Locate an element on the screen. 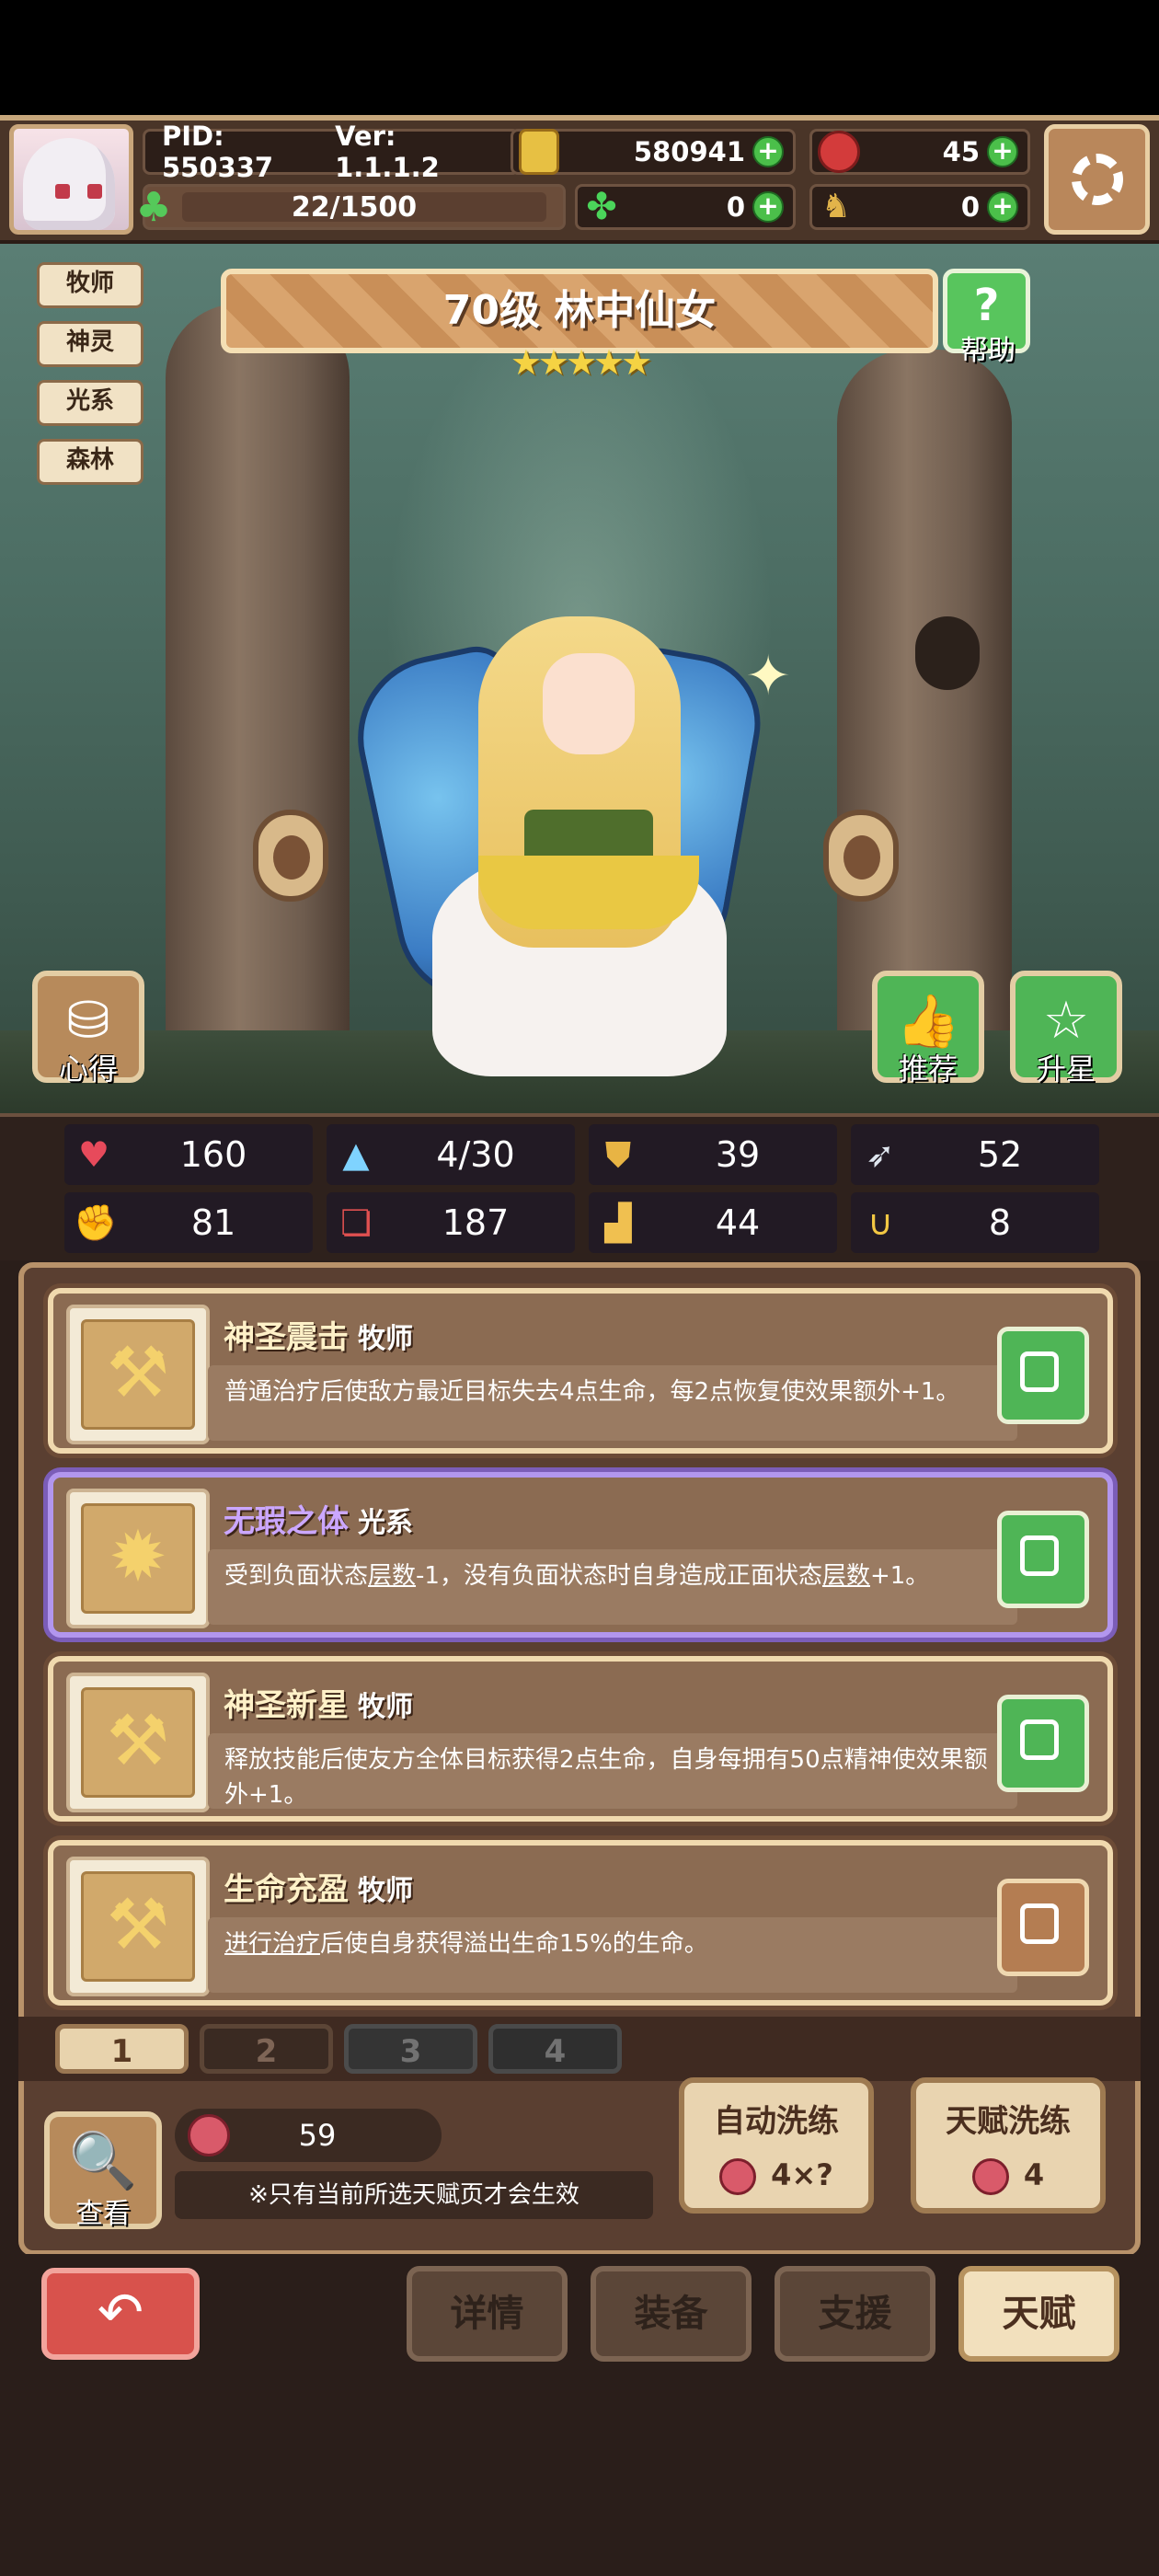 This screenshot has width=1159, height=2576. shield-icon: ⛊ is located at coordinates (618, 1154).